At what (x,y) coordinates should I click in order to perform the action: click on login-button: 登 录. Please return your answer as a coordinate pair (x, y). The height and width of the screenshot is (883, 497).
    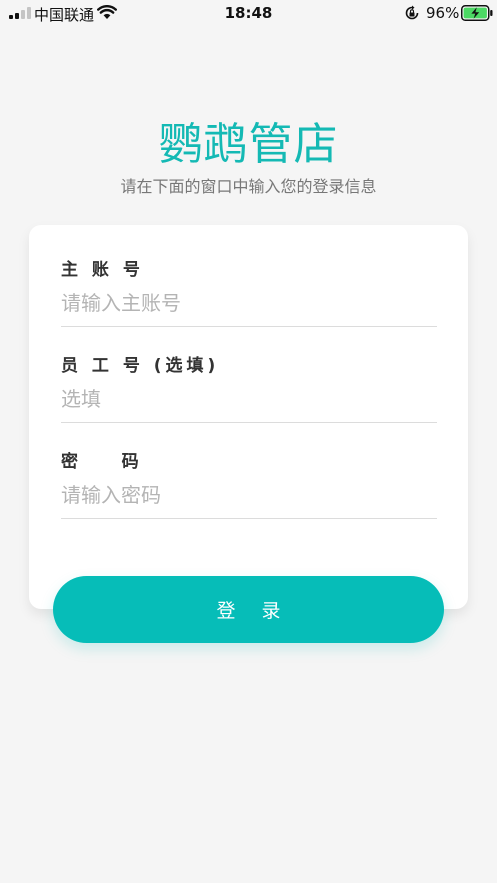
    Looking at the image, I should click on (248, 609).